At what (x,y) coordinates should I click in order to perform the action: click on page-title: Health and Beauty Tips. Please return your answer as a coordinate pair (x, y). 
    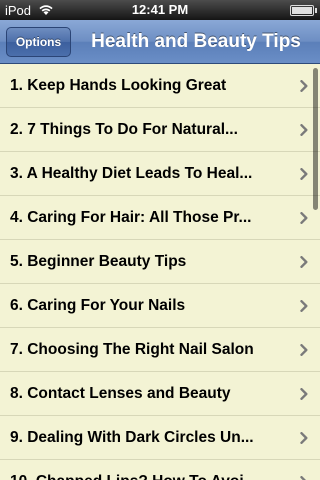
    Looking at the image, I should click on (196, 41).